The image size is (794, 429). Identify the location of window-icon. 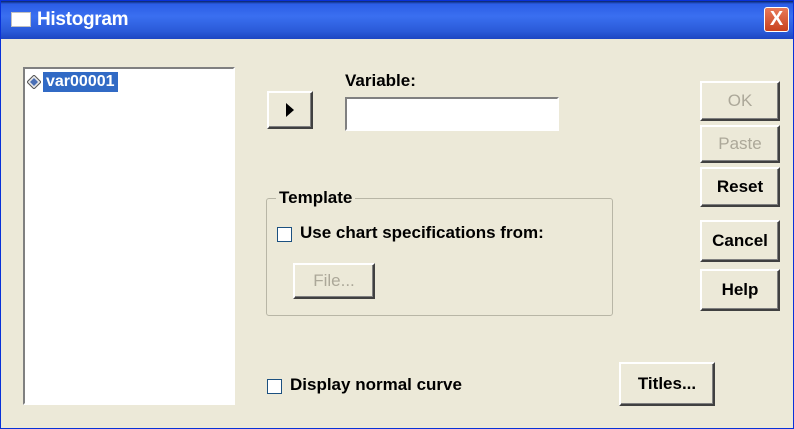
(21, 19).